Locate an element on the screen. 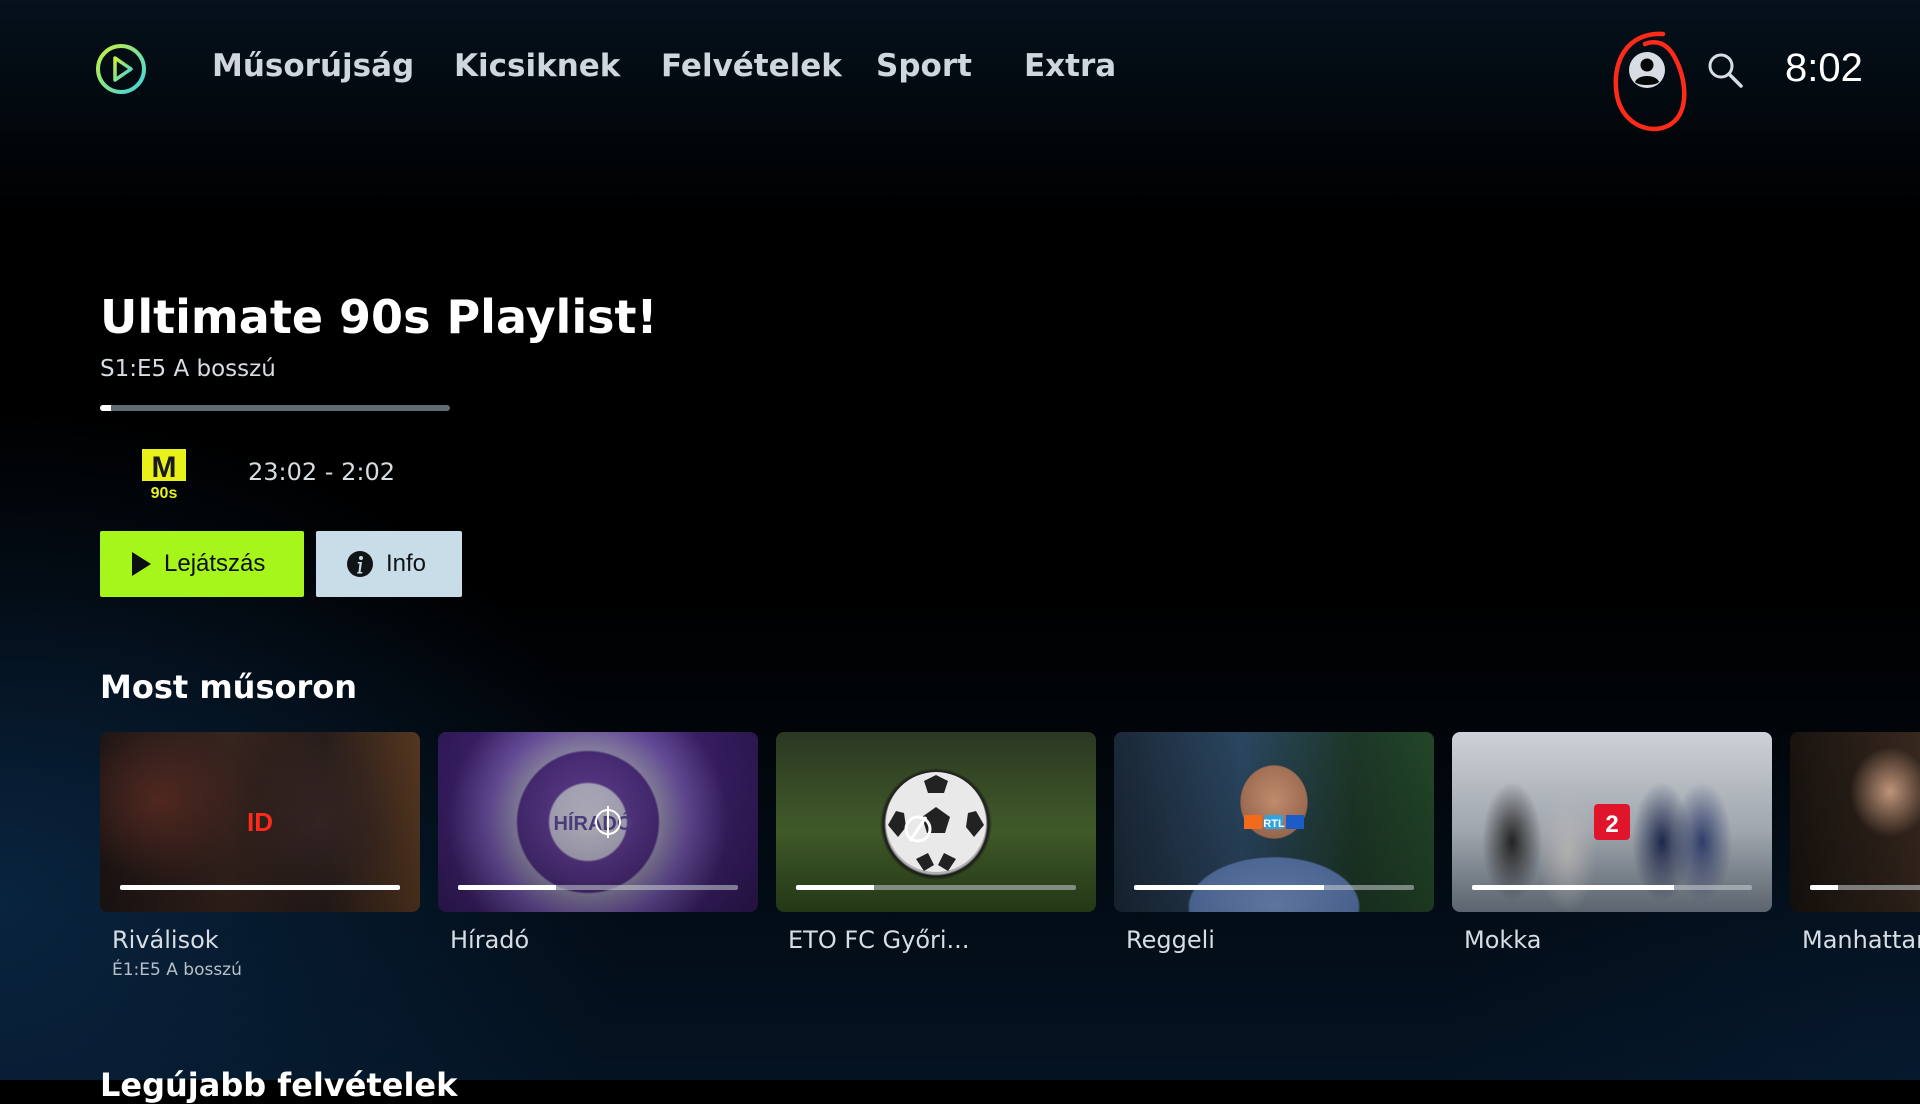 This screenshot has height=1104, width=1920. program-thumbnail: RTL is located at coordinates (1274, 822).